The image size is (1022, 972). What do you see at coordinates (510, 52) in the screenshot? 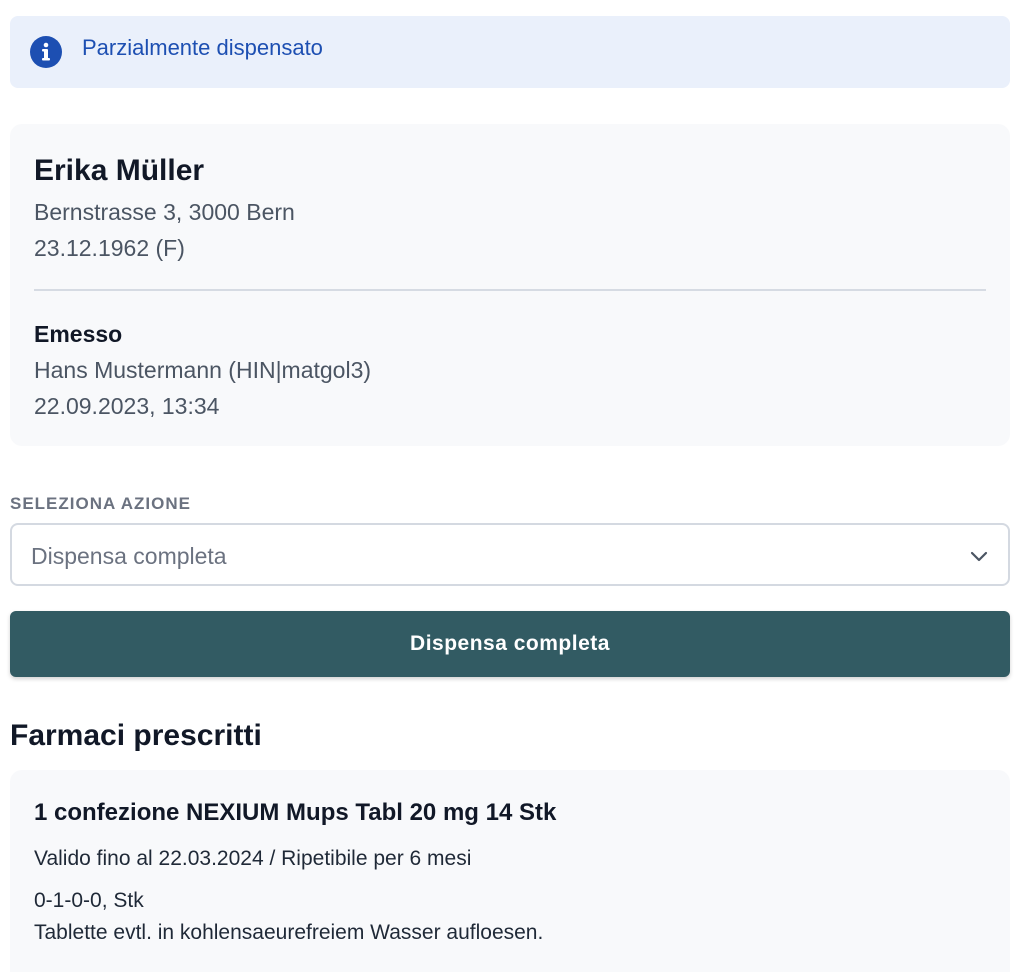
I see `status-banner: Parzialmente dispensato` at bounding box center [510, 52].